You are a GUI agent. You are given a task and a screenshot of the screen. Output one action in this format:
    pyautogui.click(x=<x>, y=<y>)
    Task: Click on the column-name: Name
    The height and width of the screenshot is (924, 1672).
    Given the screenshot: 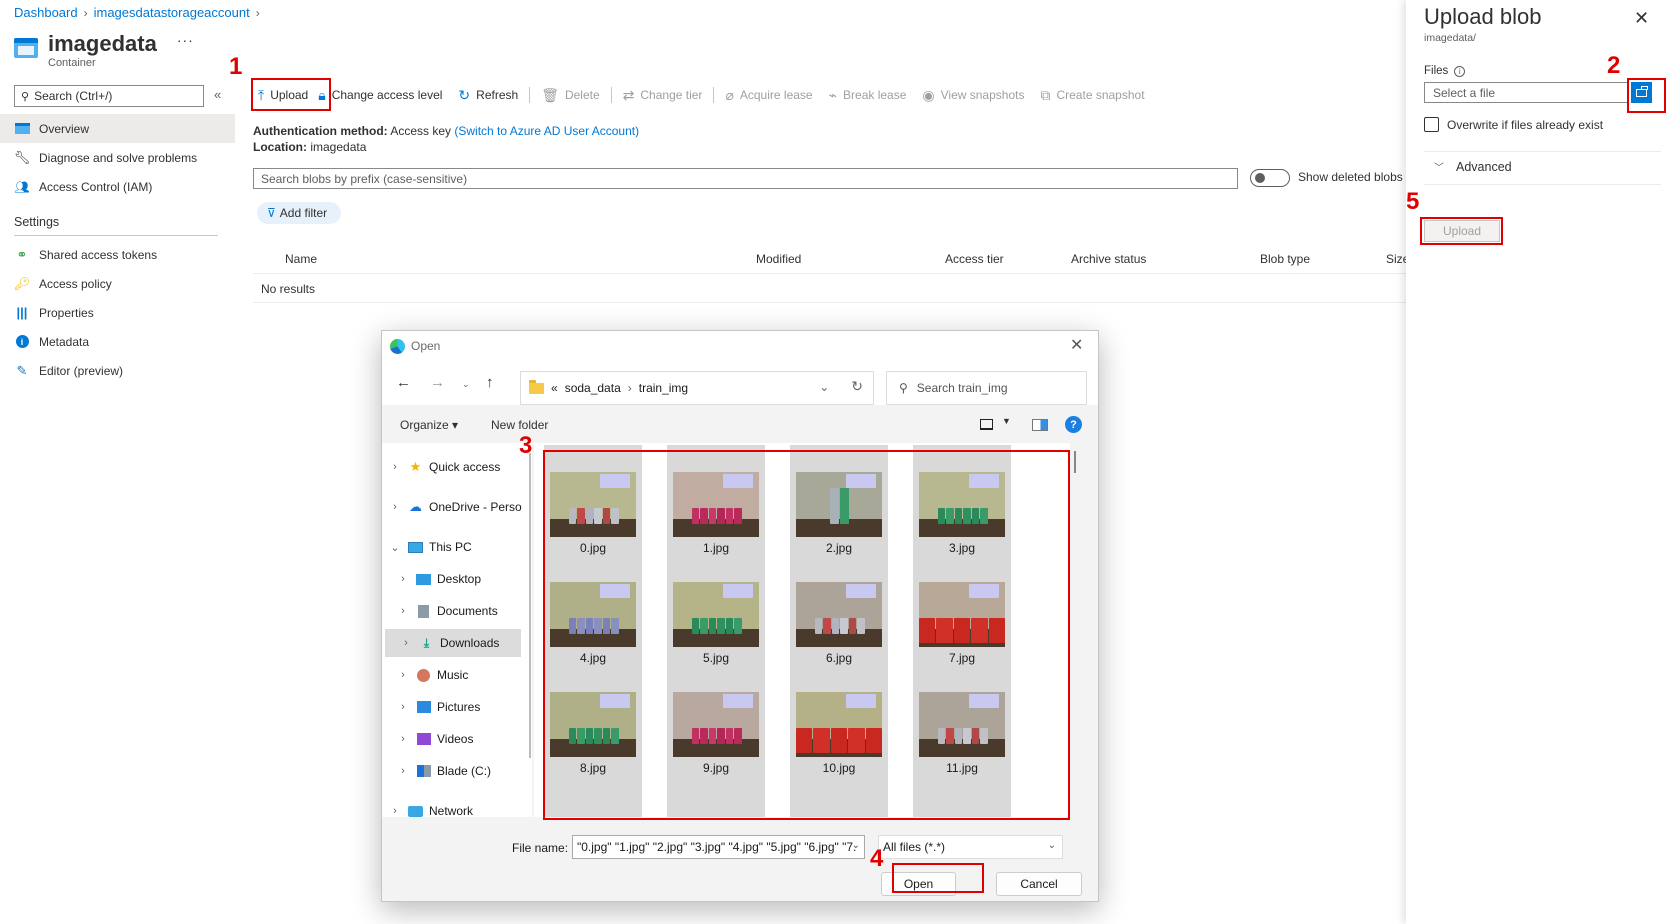 What is the action you would take?
    pyautogui.click(x=301, y=259)
    